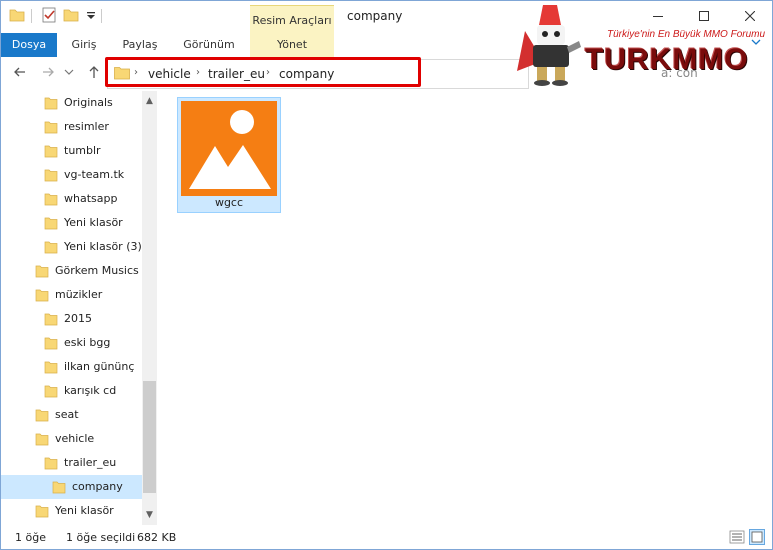 This screenshot has width=773, height=550. Describe the element at coordinates (103, 246) in the screenshot. I see `nav-tree-item-label: Yeni klasör (3)` at that location.